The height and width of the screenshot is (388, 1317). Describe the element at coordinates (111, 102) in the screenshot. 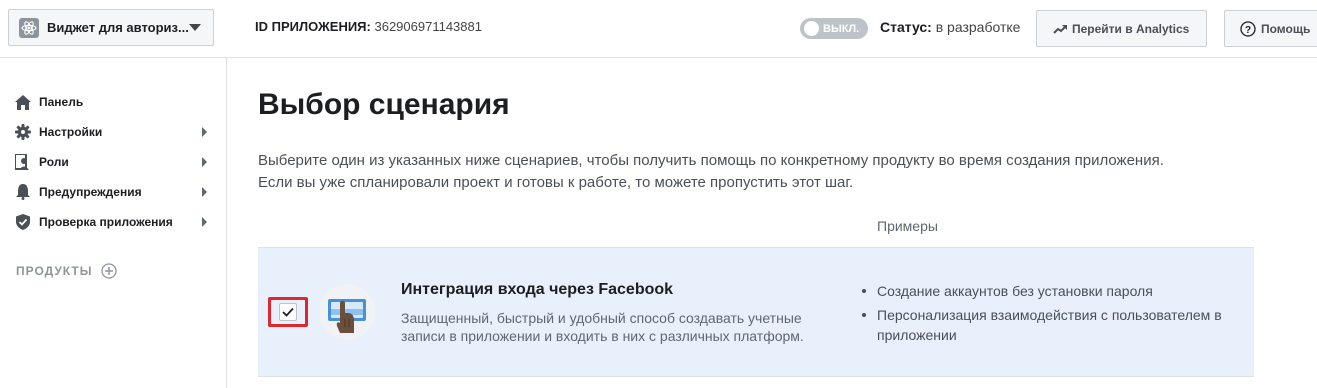

I see `sidebar-item-dashboard: Панель` at that location.